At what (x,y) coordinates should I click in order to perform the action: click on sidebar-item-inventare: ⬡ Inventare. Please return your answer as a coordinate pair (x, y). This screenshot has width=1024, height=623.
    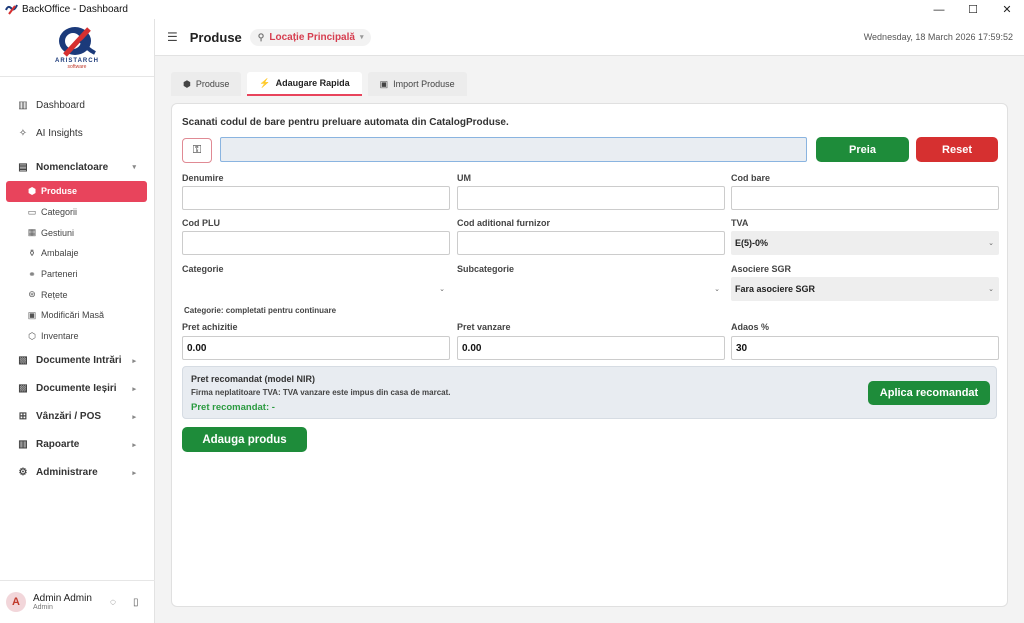
    Looking at the image, I should click on (77, 336).